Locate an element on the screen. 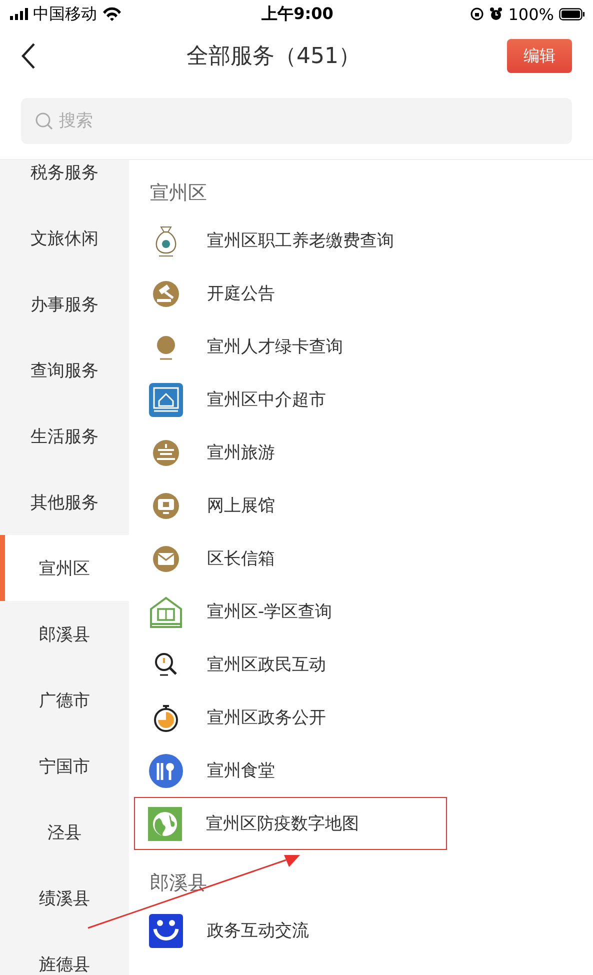 This screenshot has height=975, width=593. alarm-clock-icon is located at coordinates (496, 14).